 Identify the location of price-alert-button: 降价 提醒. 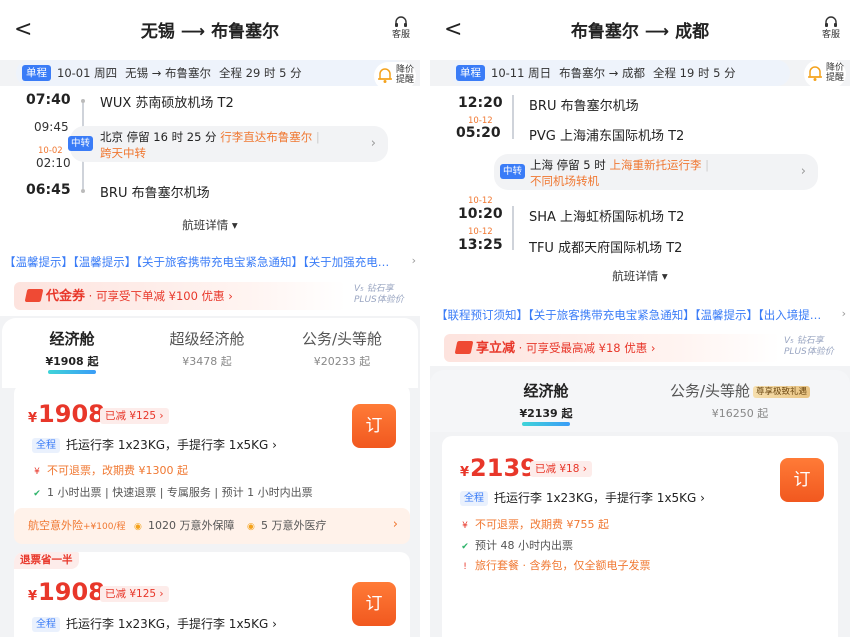
(825, 74).